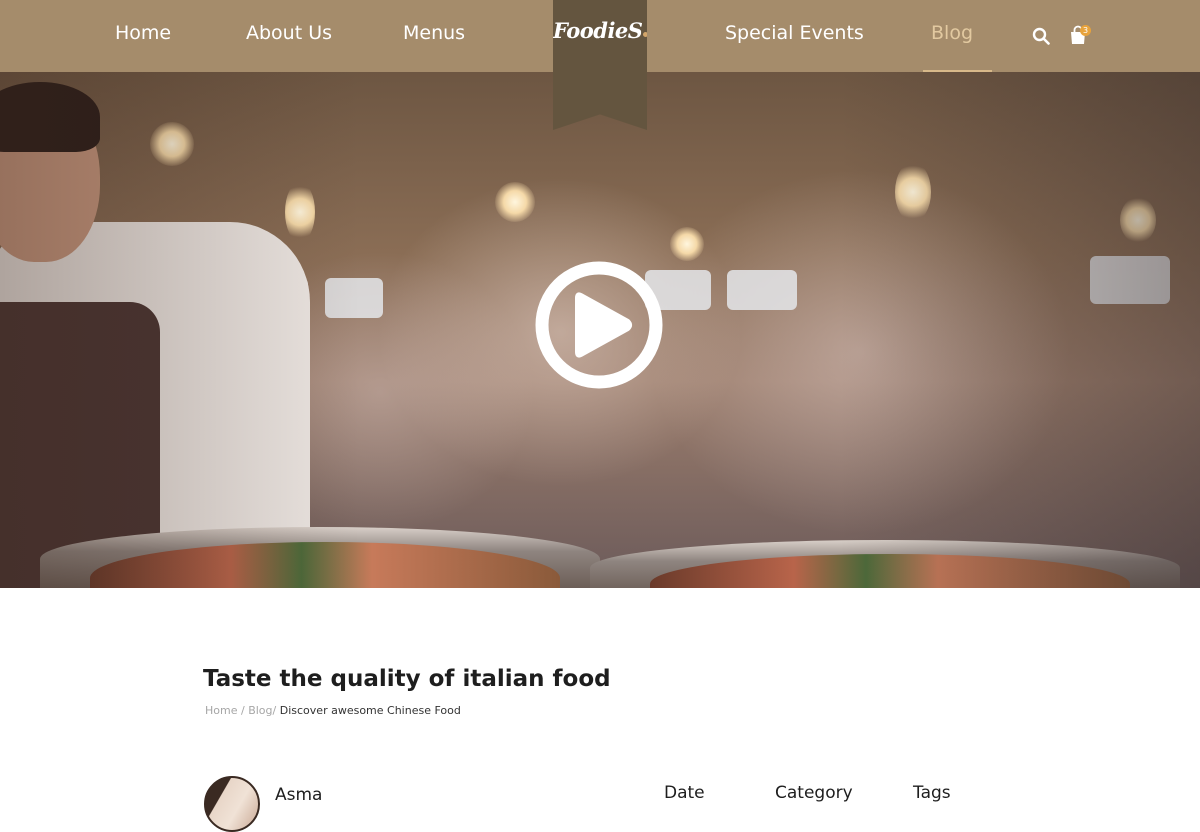 The height and width of the screenshot is (832, 1200). I want to click on play-video-button, so click(599, 325).